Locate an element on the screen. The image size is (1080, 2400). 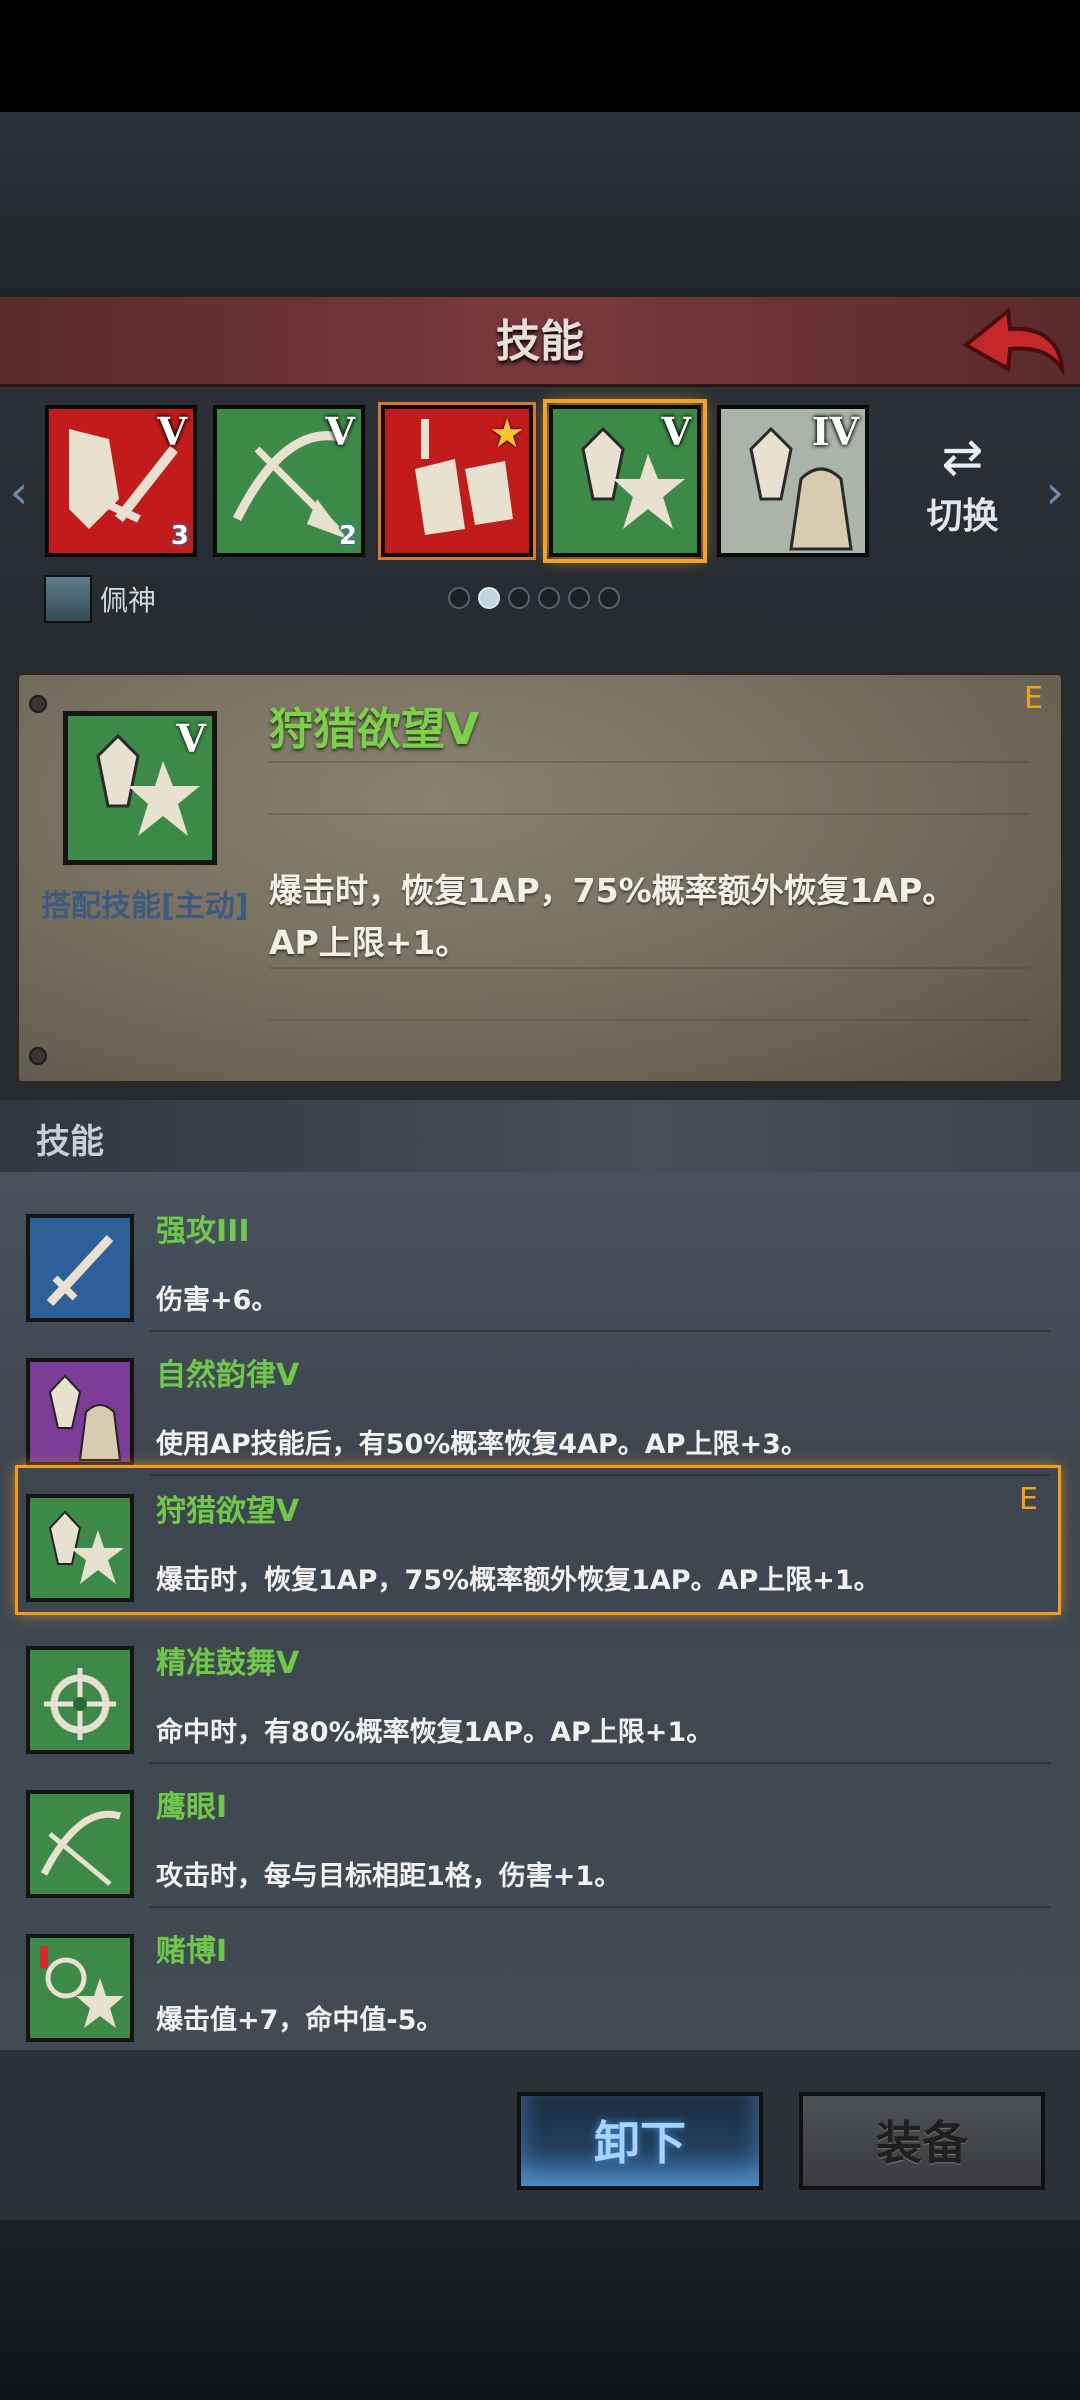
slot-5-rank: IV is located at coordinates (835, 431).